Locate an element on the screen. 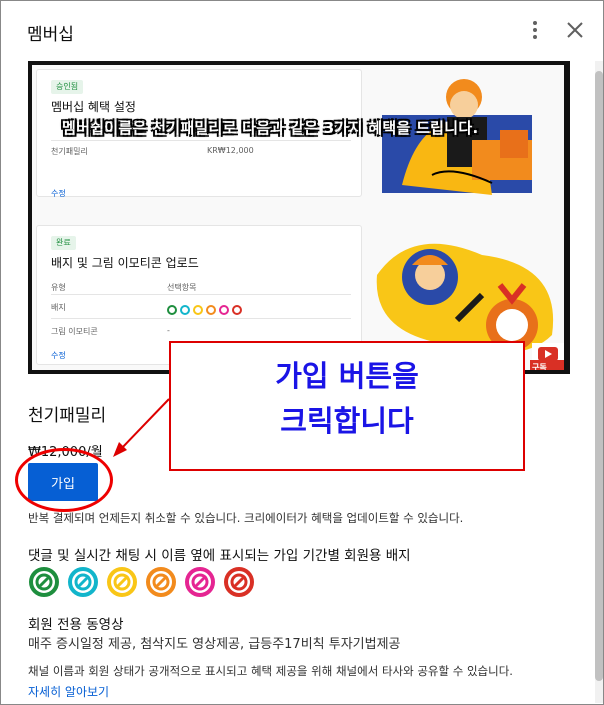 Image resolution: width=604 pixels, height=705 pixels. row-emoji: 그림 이모티콘 is located at coordinates (74, 331).